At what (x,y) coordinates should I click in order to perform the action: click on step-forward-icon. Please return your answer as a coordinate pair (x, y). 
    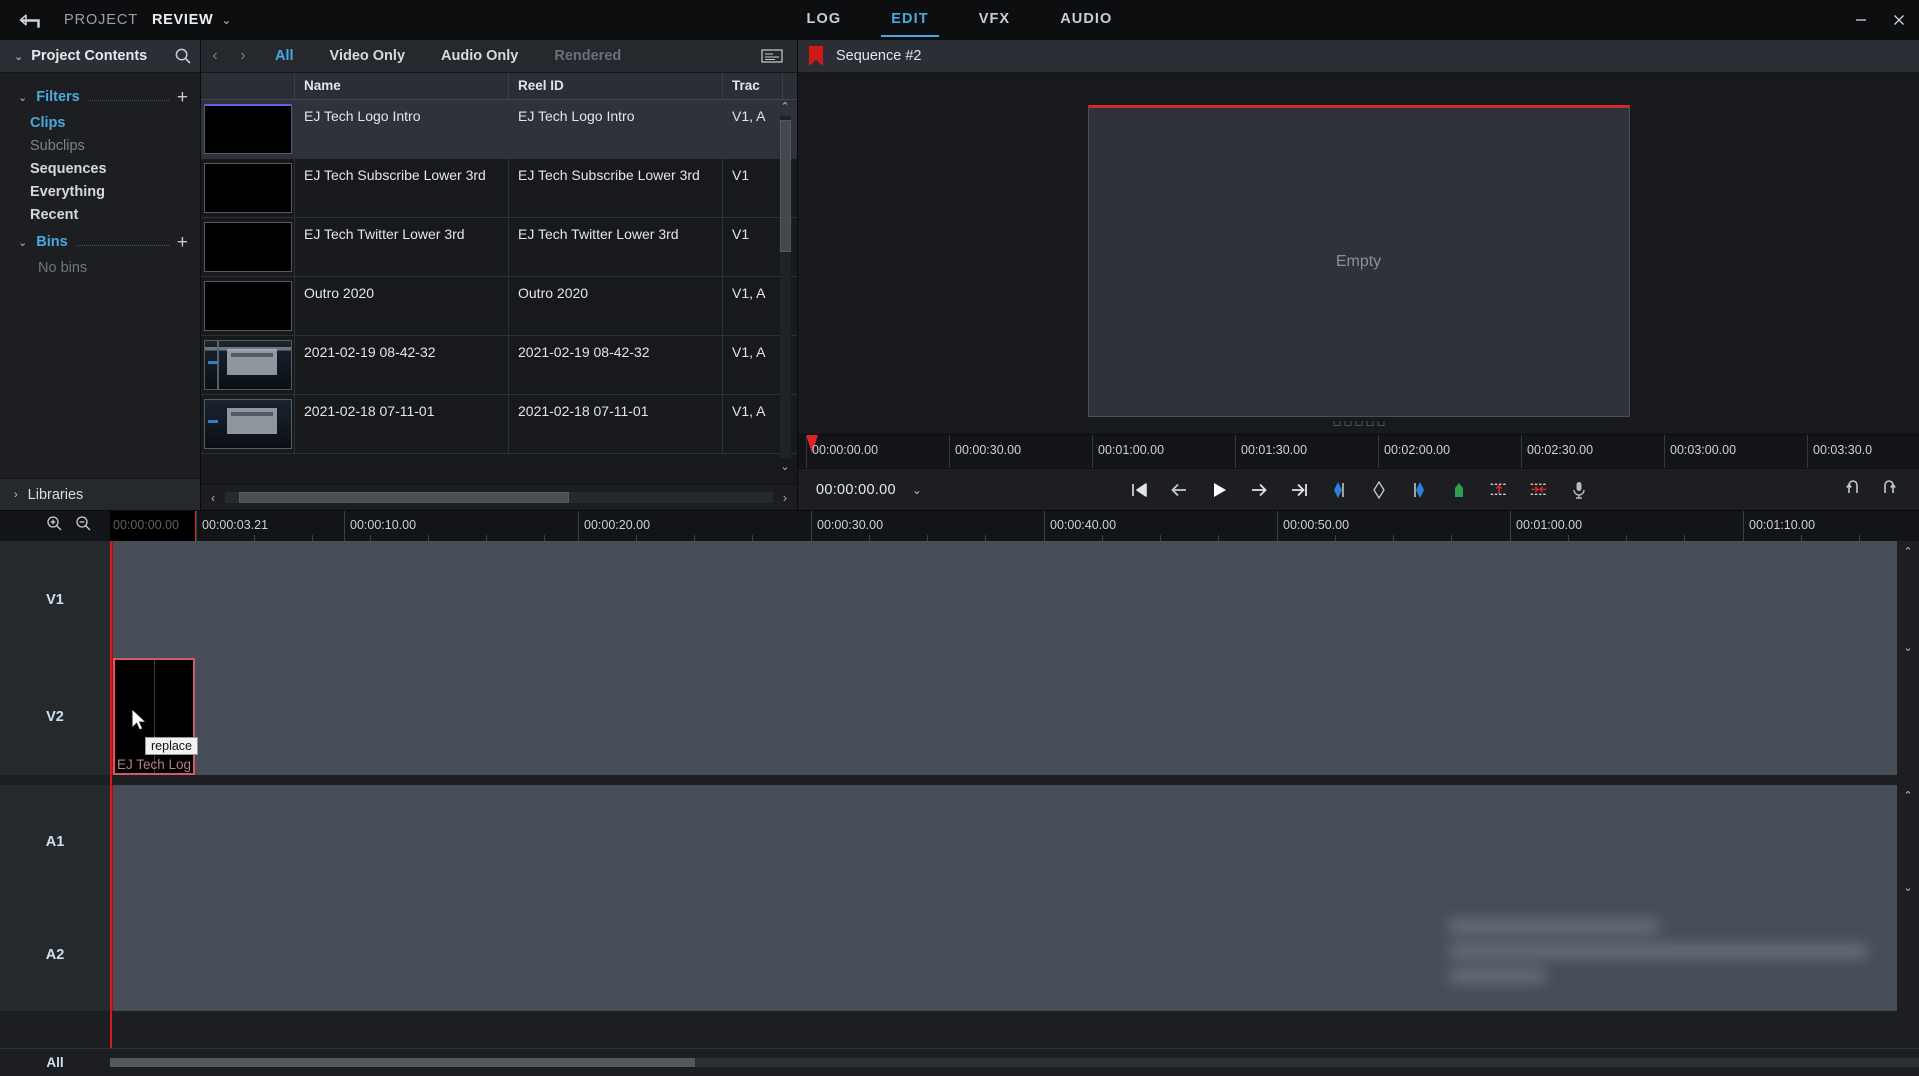
    Looking at the image, I should click on (1259, 490).